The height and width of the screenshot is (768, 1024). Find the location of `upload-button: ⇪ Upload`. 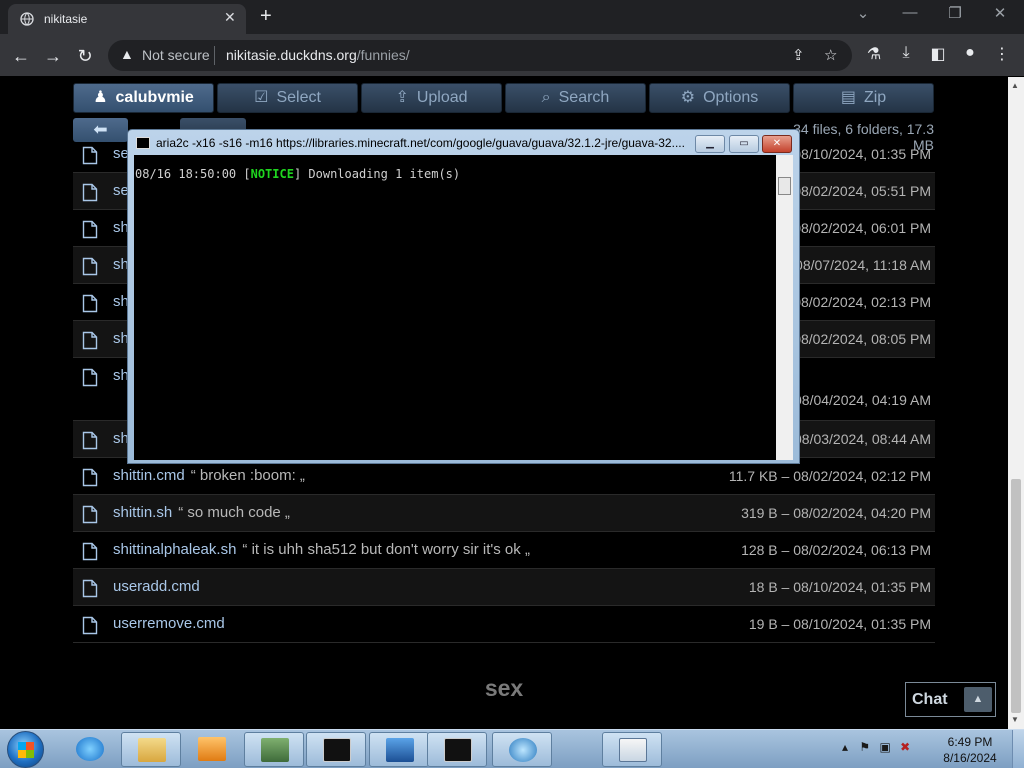

upload-button: ⇪ Upload is located at coordinates (431, 98).